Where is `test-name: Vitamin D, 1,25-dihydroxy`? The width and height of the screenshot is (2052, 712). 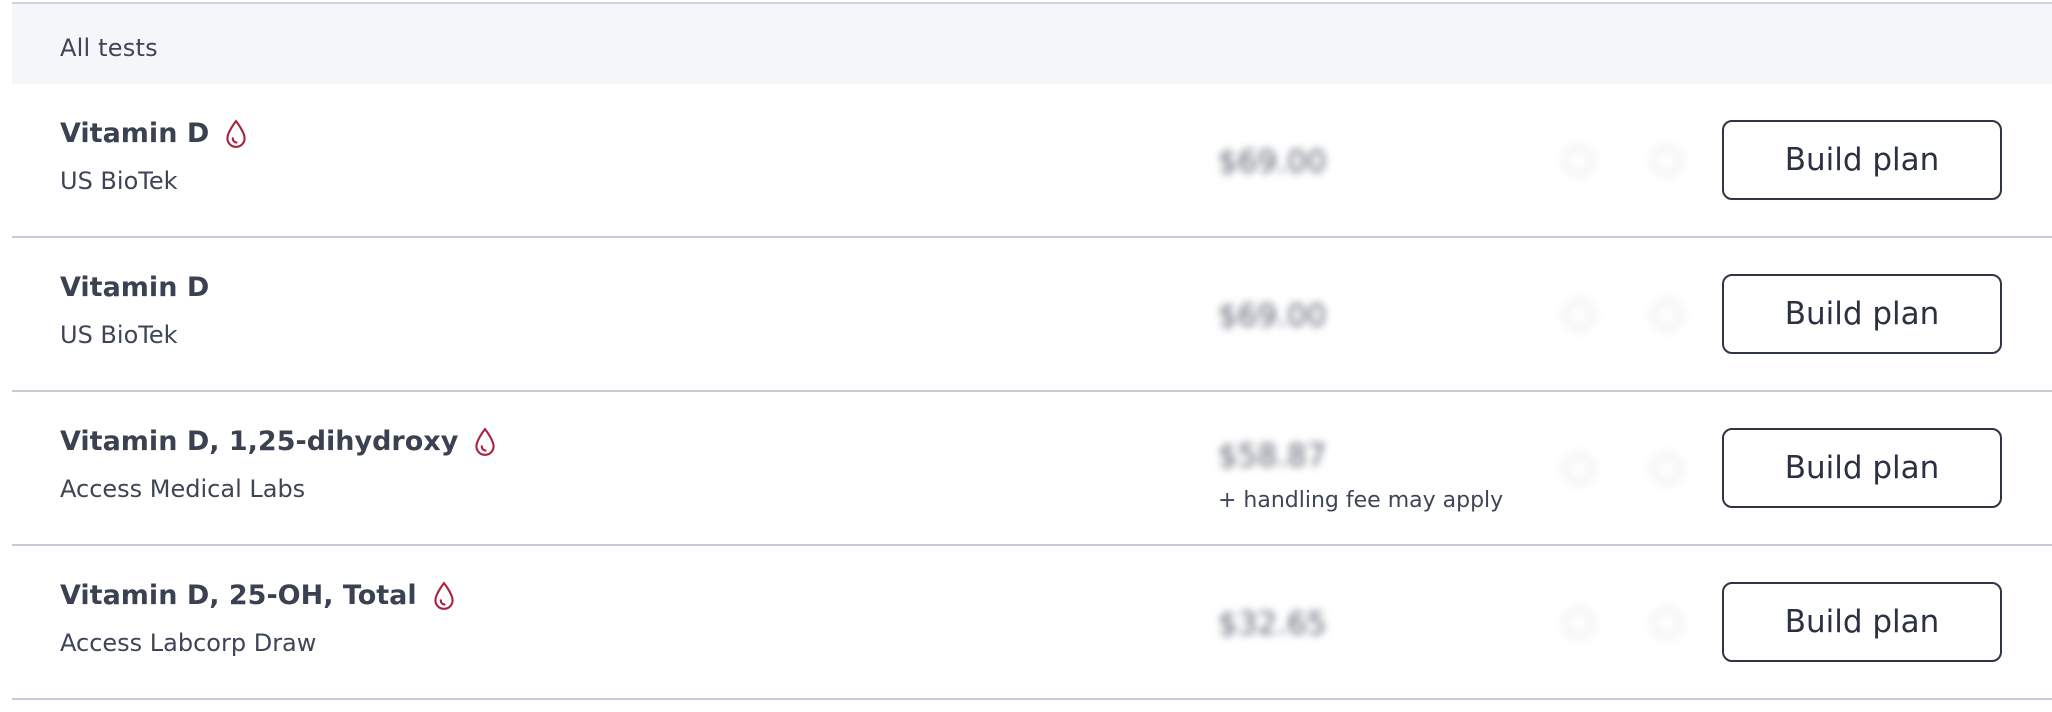
test-name: Vitamin D, 1,25-dihydroxy is located at coordinates (279, 441).